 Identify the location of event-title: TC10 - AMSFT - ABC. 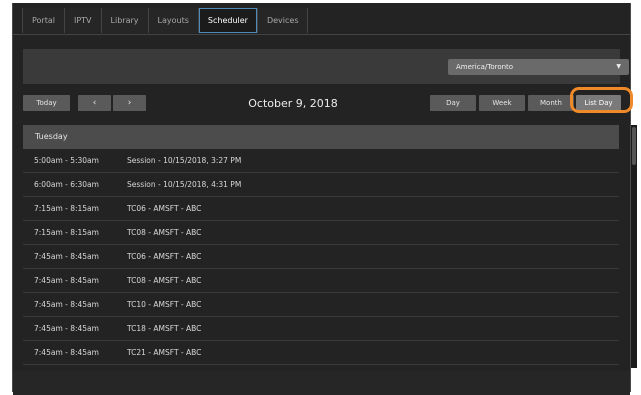
(164, 304).